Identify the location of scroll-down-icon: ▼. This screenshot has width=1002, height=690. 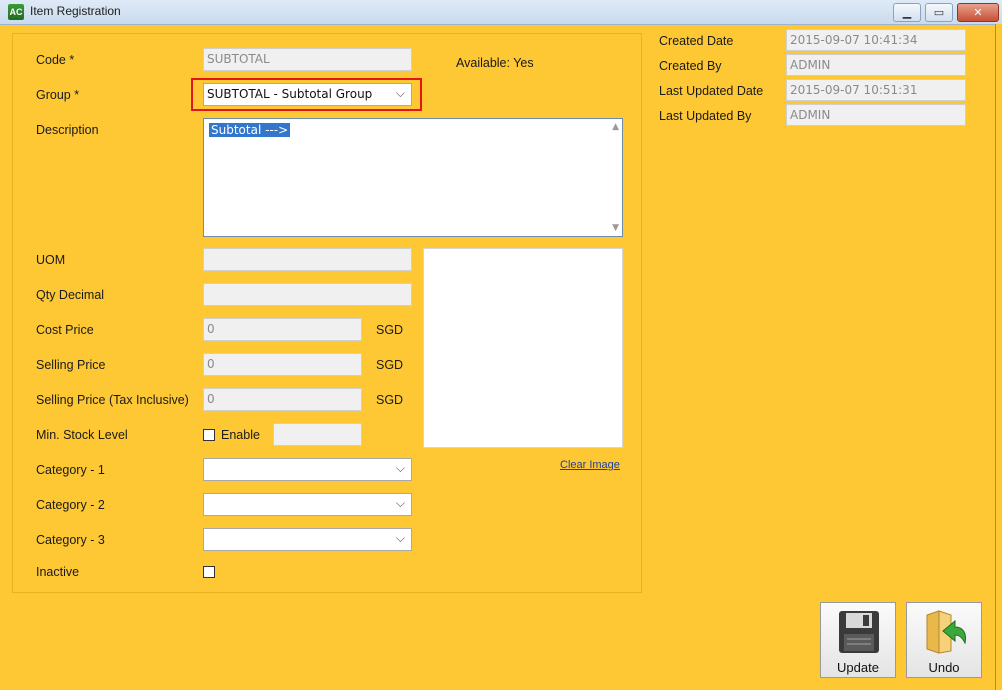
(615, 228).